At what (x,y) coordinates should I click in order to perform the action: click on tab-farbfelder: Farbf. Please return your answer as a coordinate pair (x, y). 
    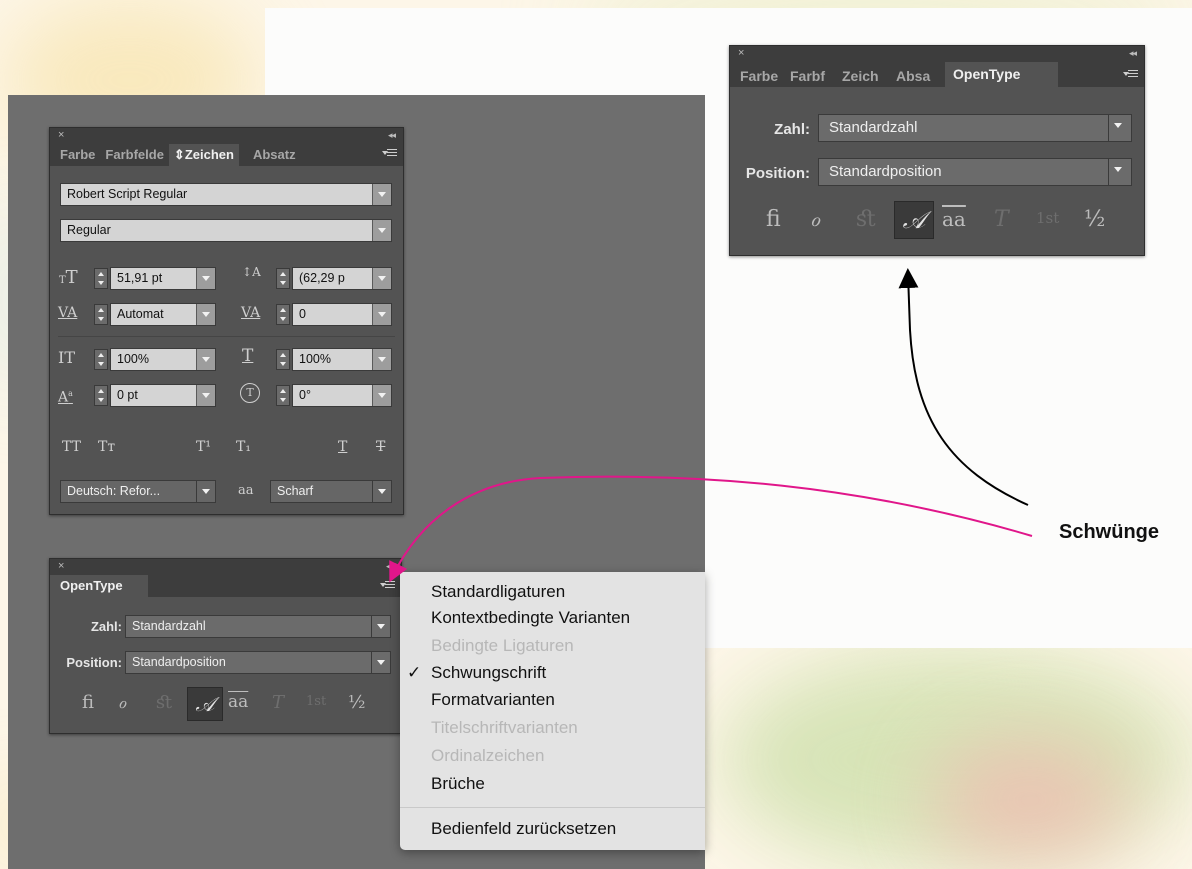
    Looking at the image, I should click on (811, 76).